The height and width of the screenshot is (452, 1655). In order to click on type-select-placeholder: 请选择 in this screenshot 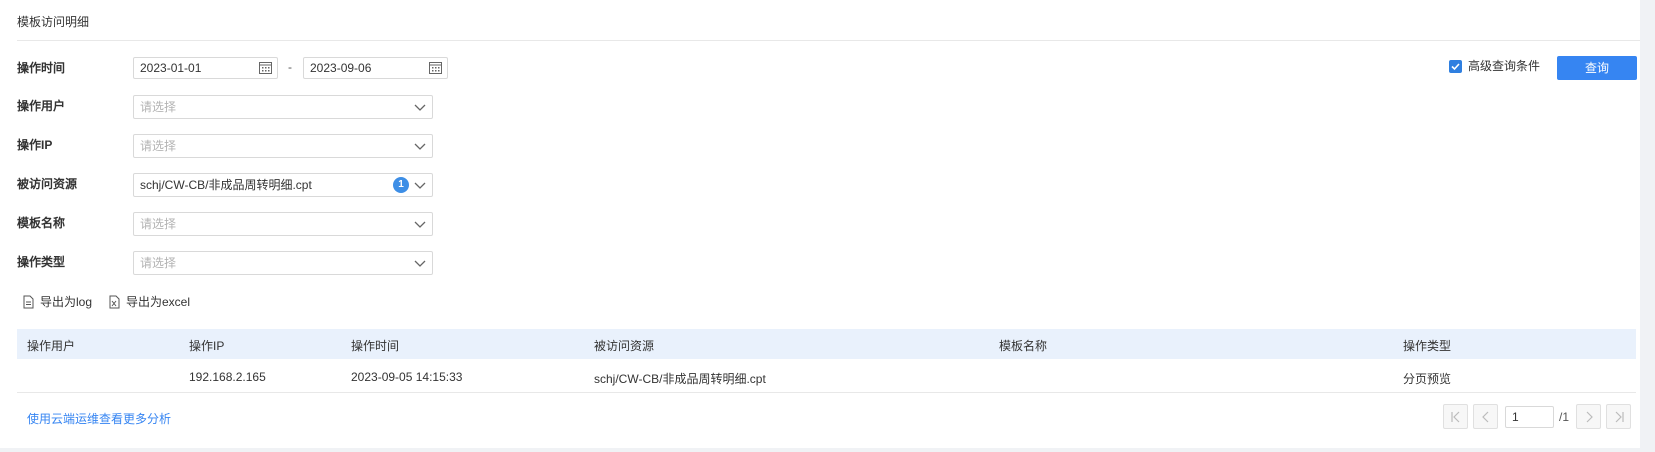, I will do `click(158, 263)`.